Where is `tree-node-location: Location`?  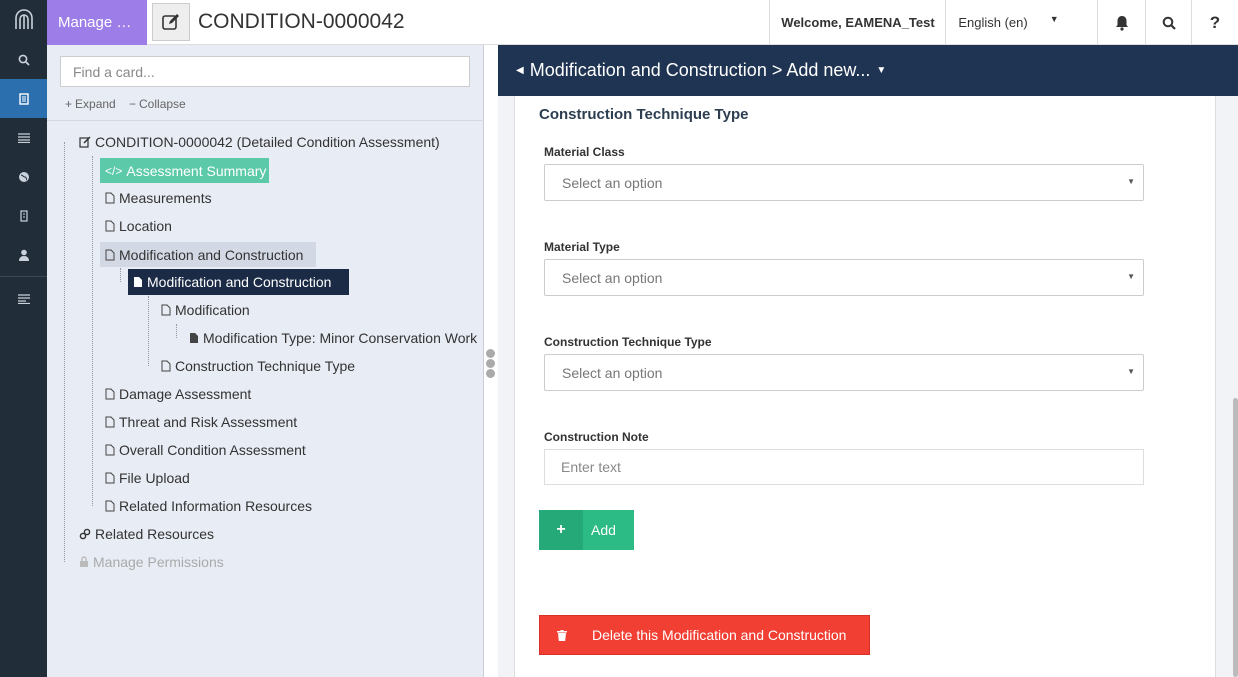 tree-node-location: Location is located at coordinates (138, 226).